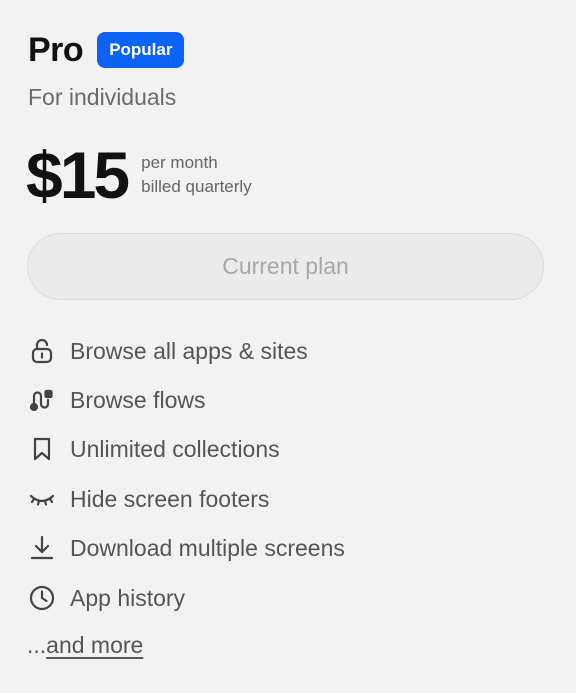  Describe the element at coordinates (42, 548) in the screenshot. I see `download-icon` at that location.